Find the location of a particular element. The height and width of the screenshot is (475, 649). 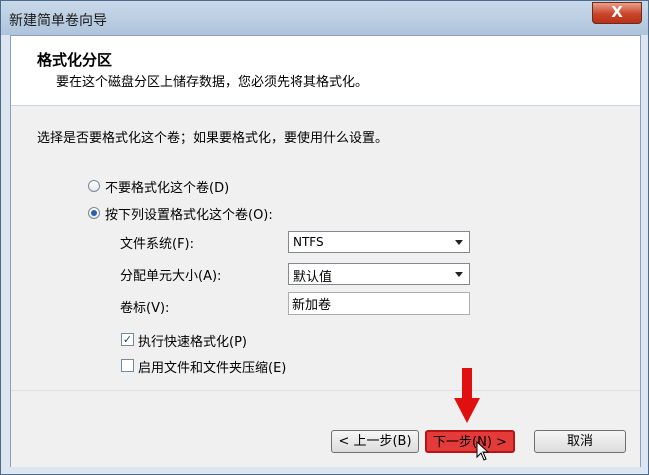

wizard-header: 格式化分区 要在这个磁盘分区上储存数据，您必须先将其格式化。 is located at coordinates (325, 71).